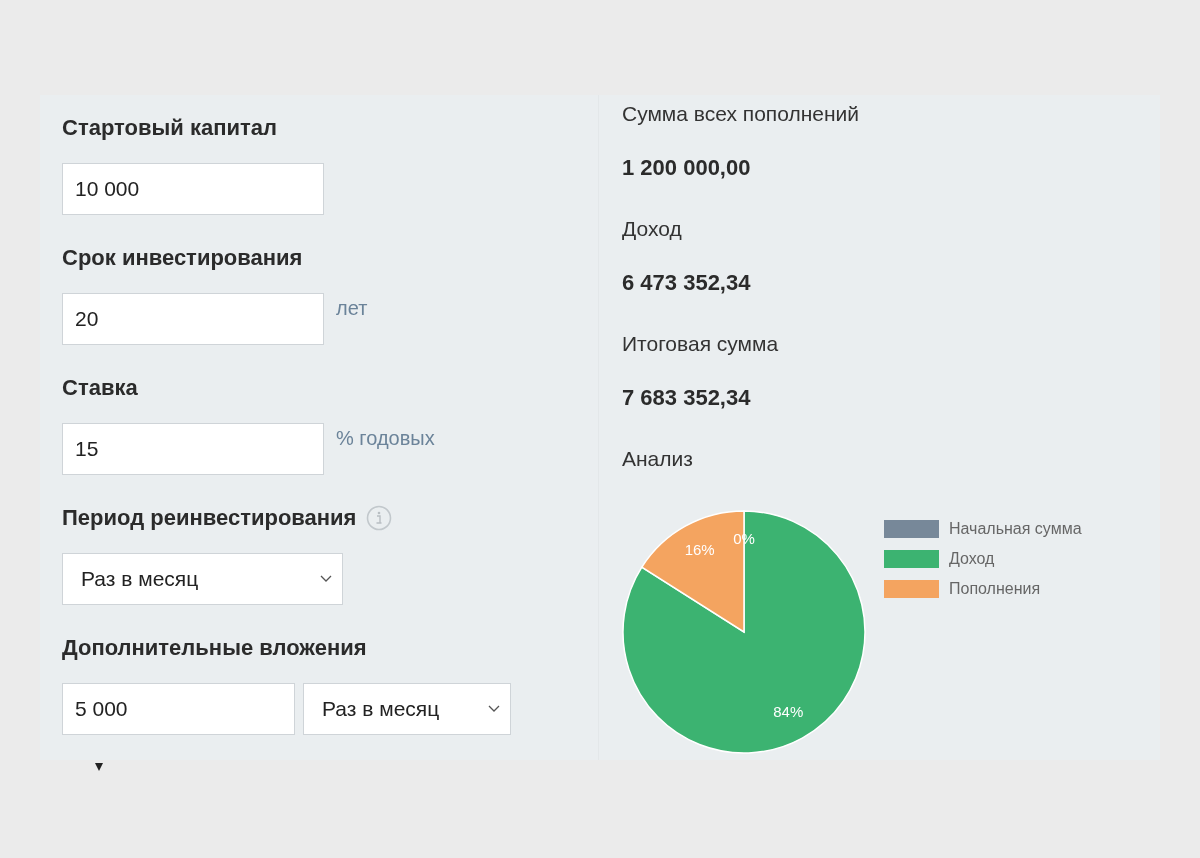  I want to click on unit-label: % годовых, so click(385, 438).